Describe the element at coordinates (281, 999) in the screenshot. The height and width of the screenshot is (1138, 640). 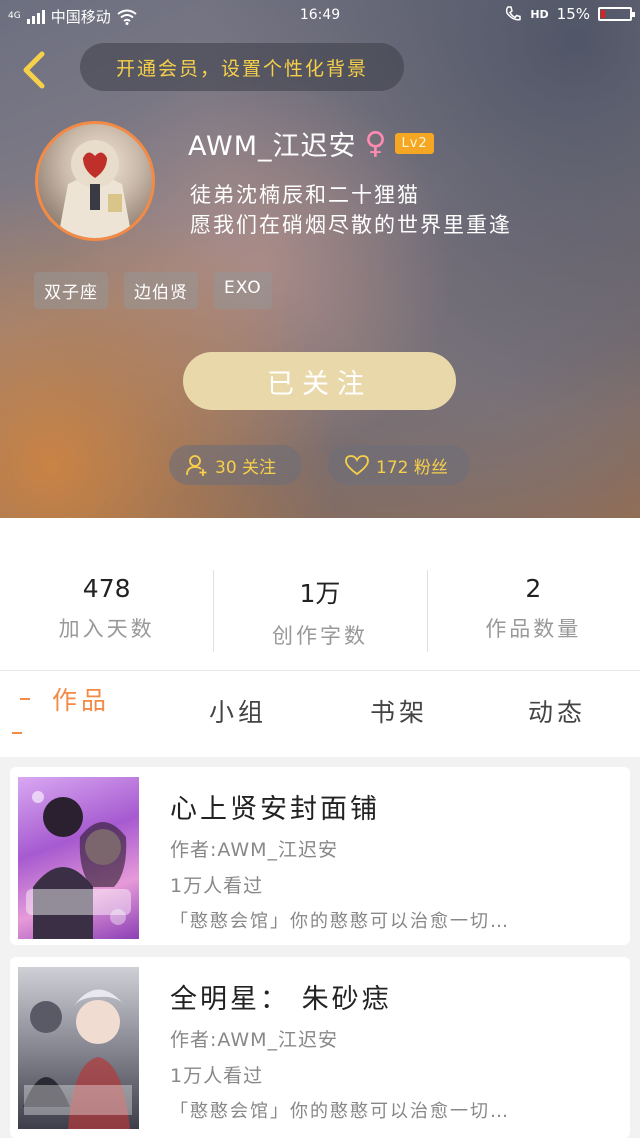
I see `work-title: 全明星： 朱砂痣` at that location.